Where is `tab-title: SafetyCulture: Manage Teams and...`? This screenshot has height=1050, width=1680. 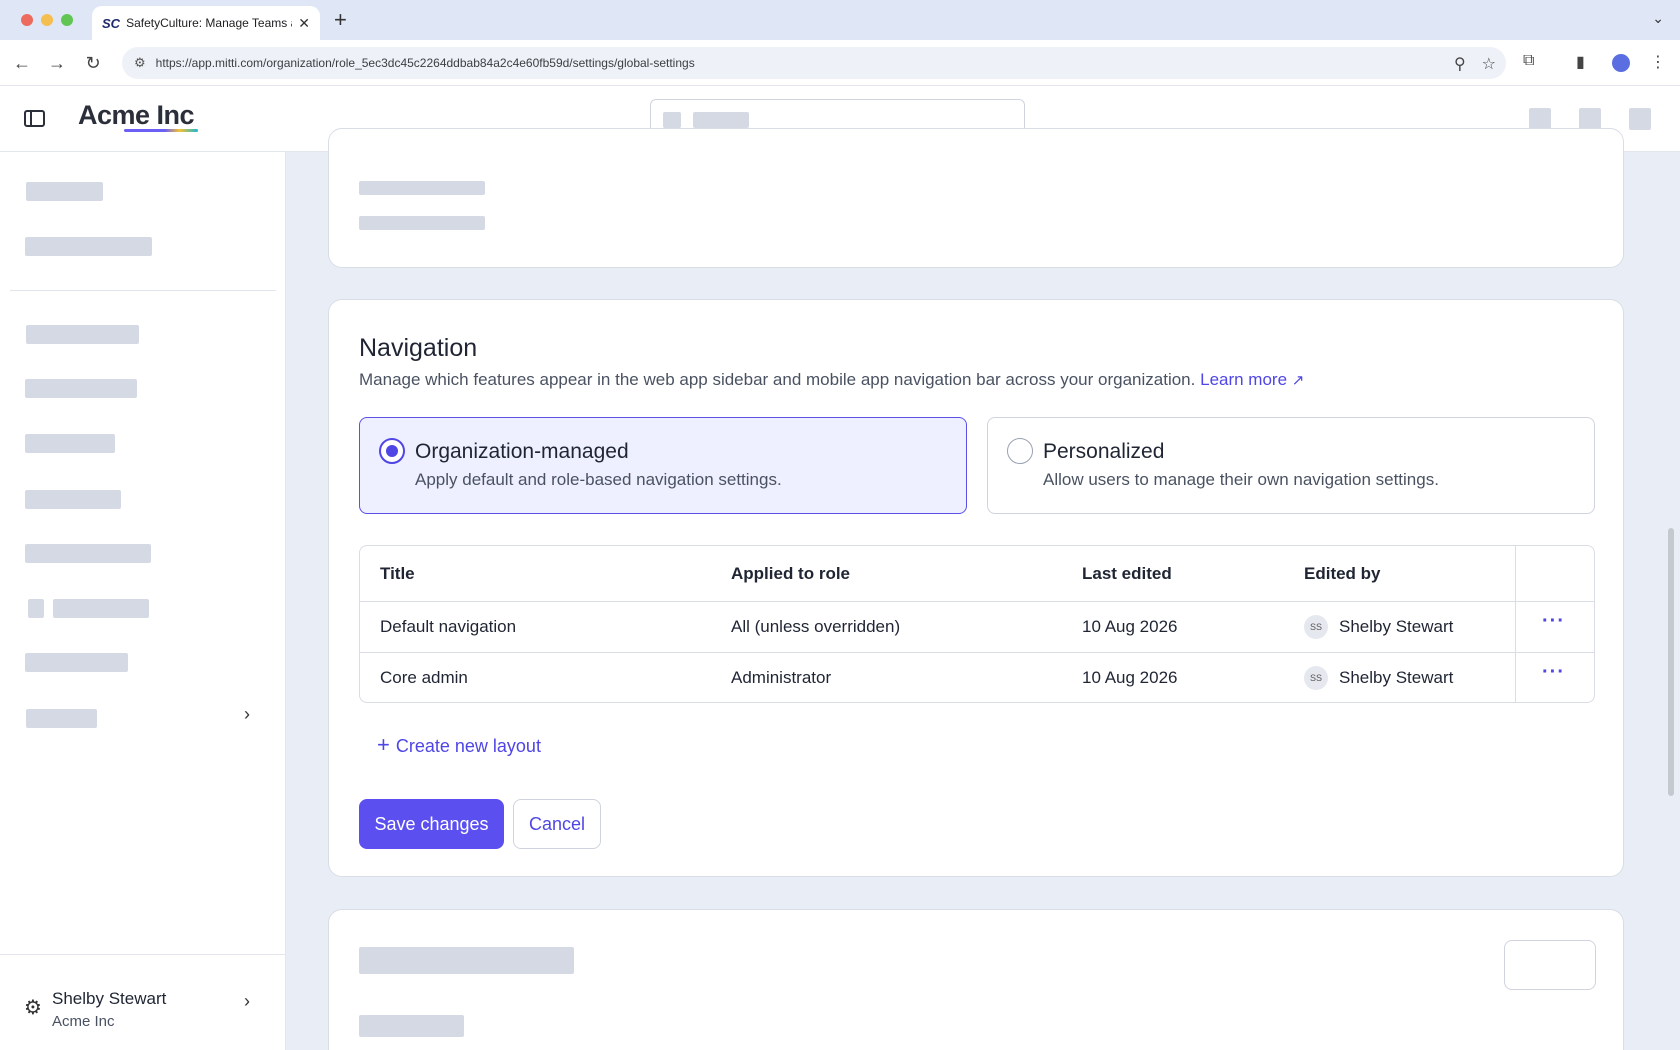 tab-title: SafetyCulture: Manage Teams and... is located at coordinates (209, 23).